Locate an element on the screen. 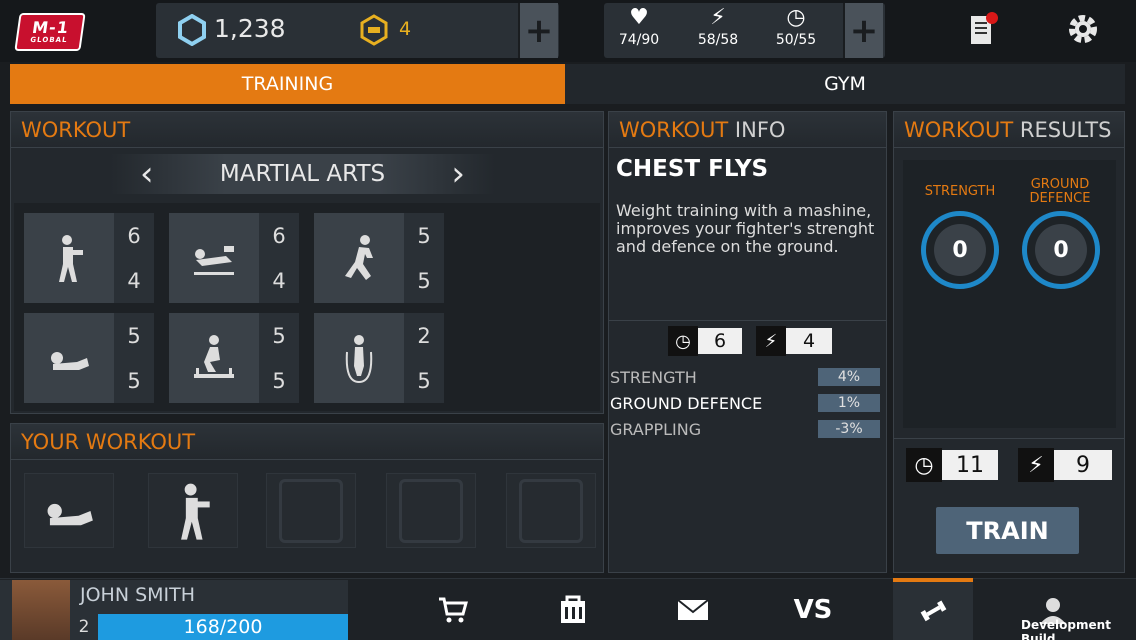  ground-result-label: GROUND DEFENCE is located at coordinates (1060, 191).